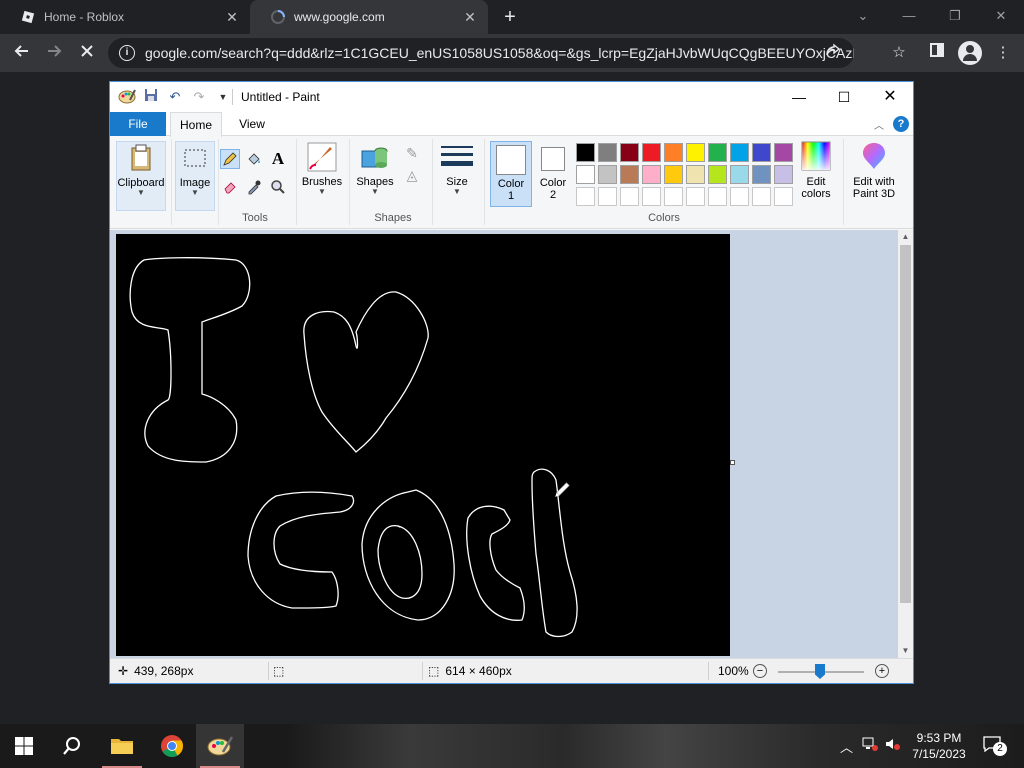  I want to click on forward-icon, so click(54, 53).